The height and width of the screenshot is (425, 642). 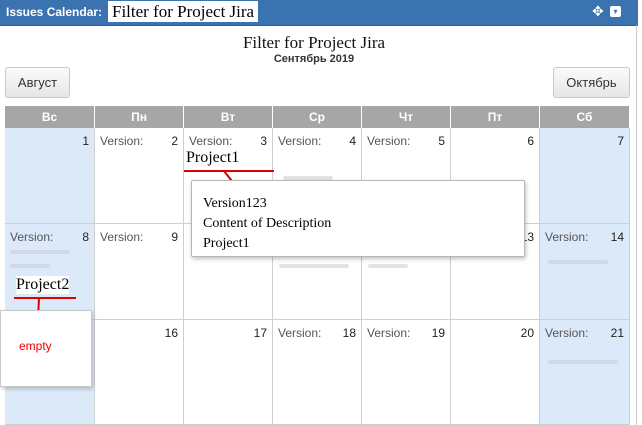 I want to click on day-cell: Version: 21, so click(x=585, y=372).